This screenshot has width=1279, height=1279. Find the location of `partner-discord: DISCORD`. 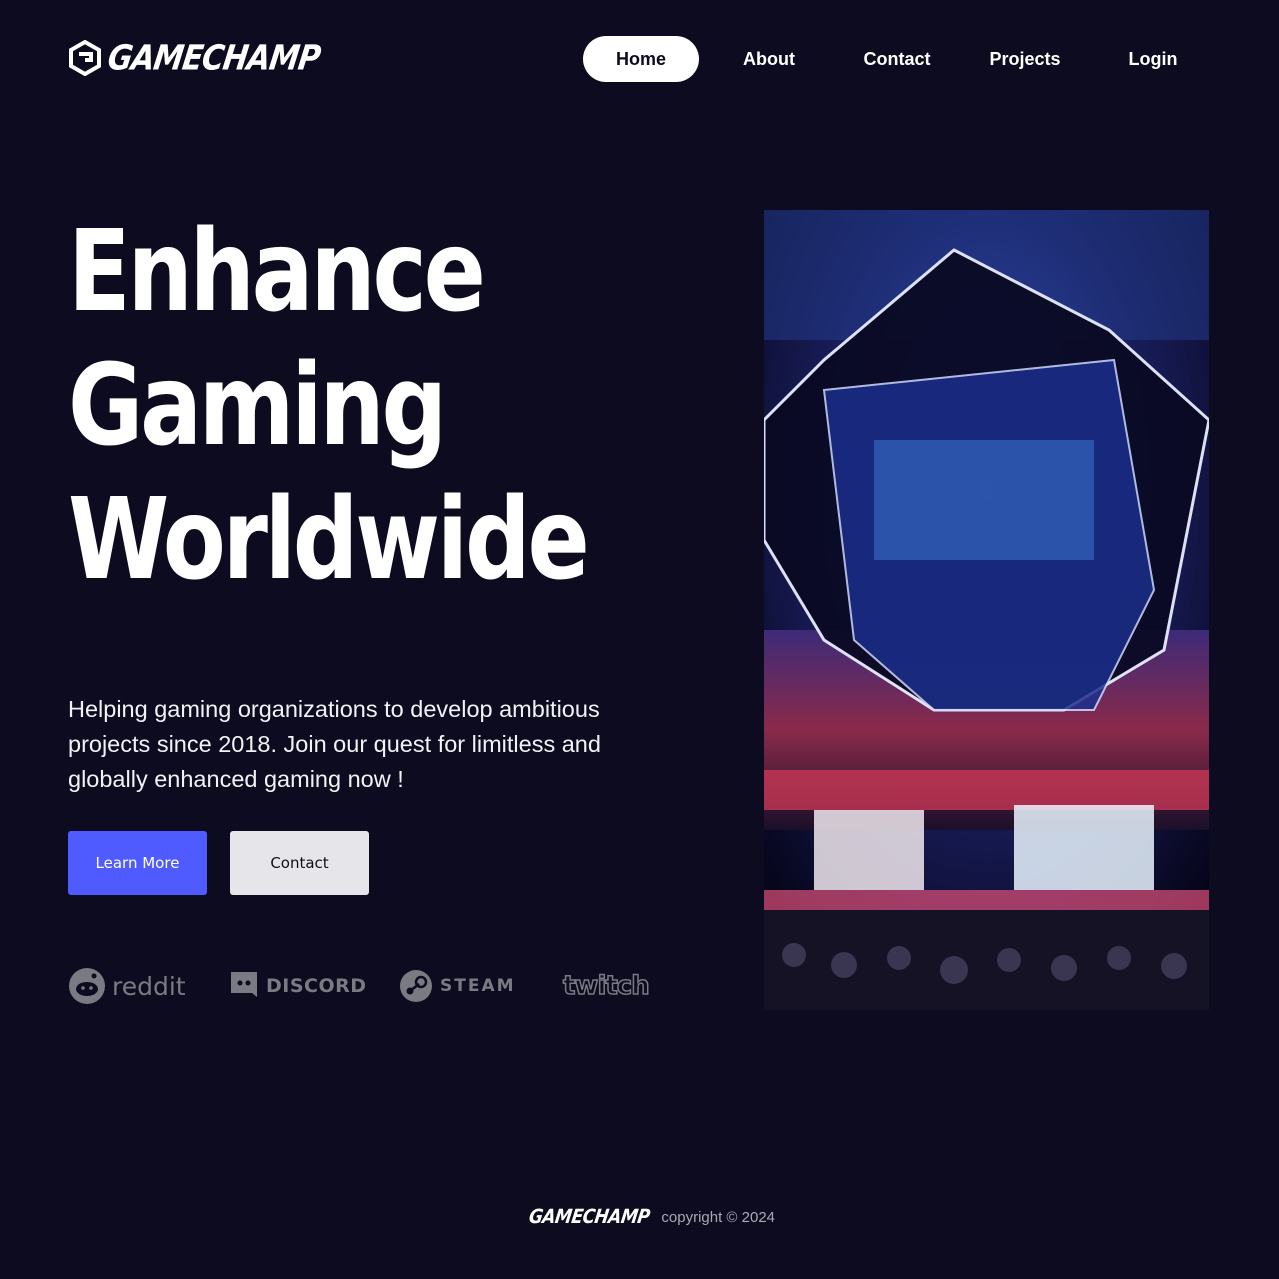

partner-discord: DISCORD is located at coordinates (297, 986).